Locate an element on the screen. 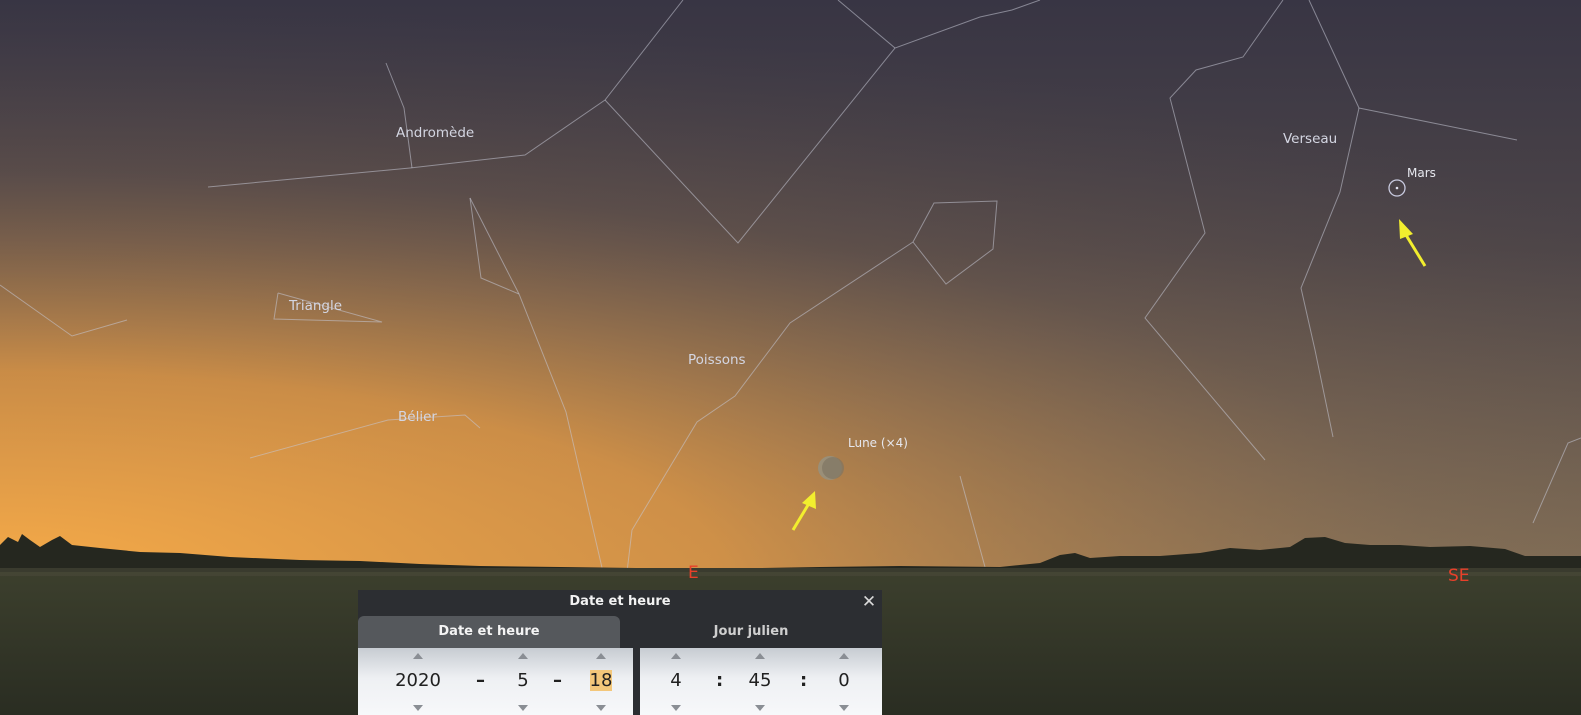  month-up-icon is located at coordinates (523, 656).